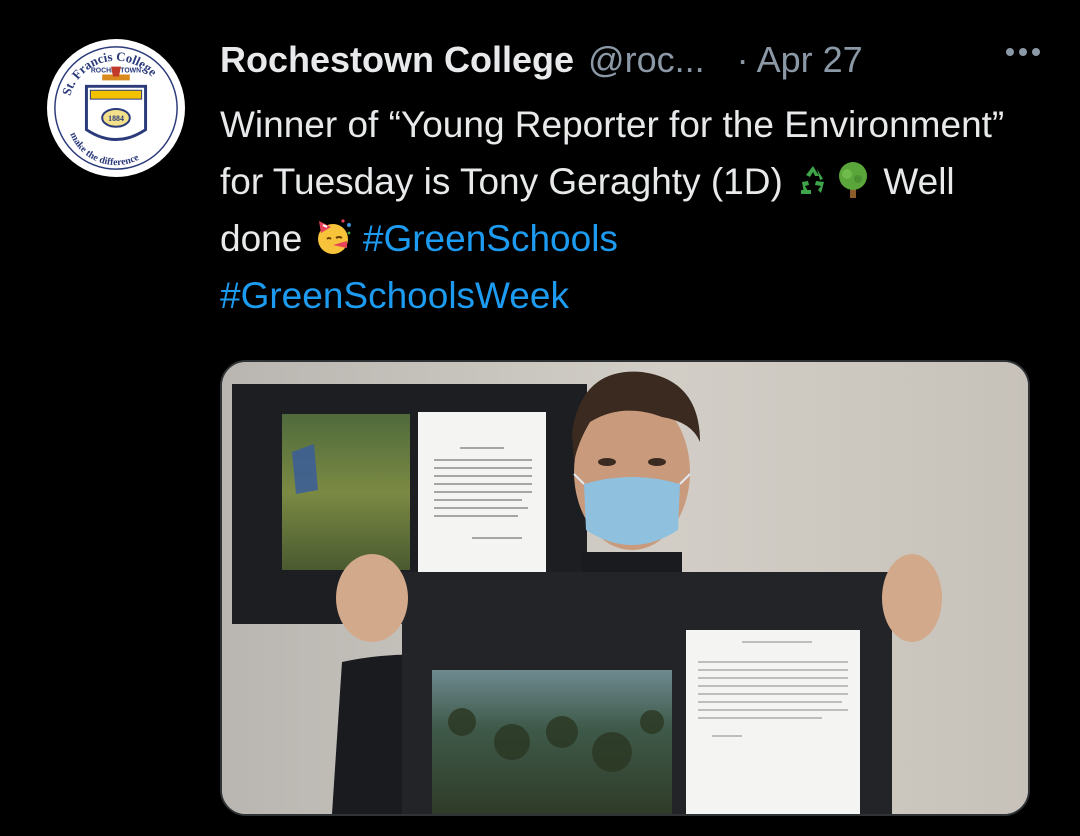 The height and width of the screenshot is (836, 1080). I want to click on recycle-icon, so click(813, 180).